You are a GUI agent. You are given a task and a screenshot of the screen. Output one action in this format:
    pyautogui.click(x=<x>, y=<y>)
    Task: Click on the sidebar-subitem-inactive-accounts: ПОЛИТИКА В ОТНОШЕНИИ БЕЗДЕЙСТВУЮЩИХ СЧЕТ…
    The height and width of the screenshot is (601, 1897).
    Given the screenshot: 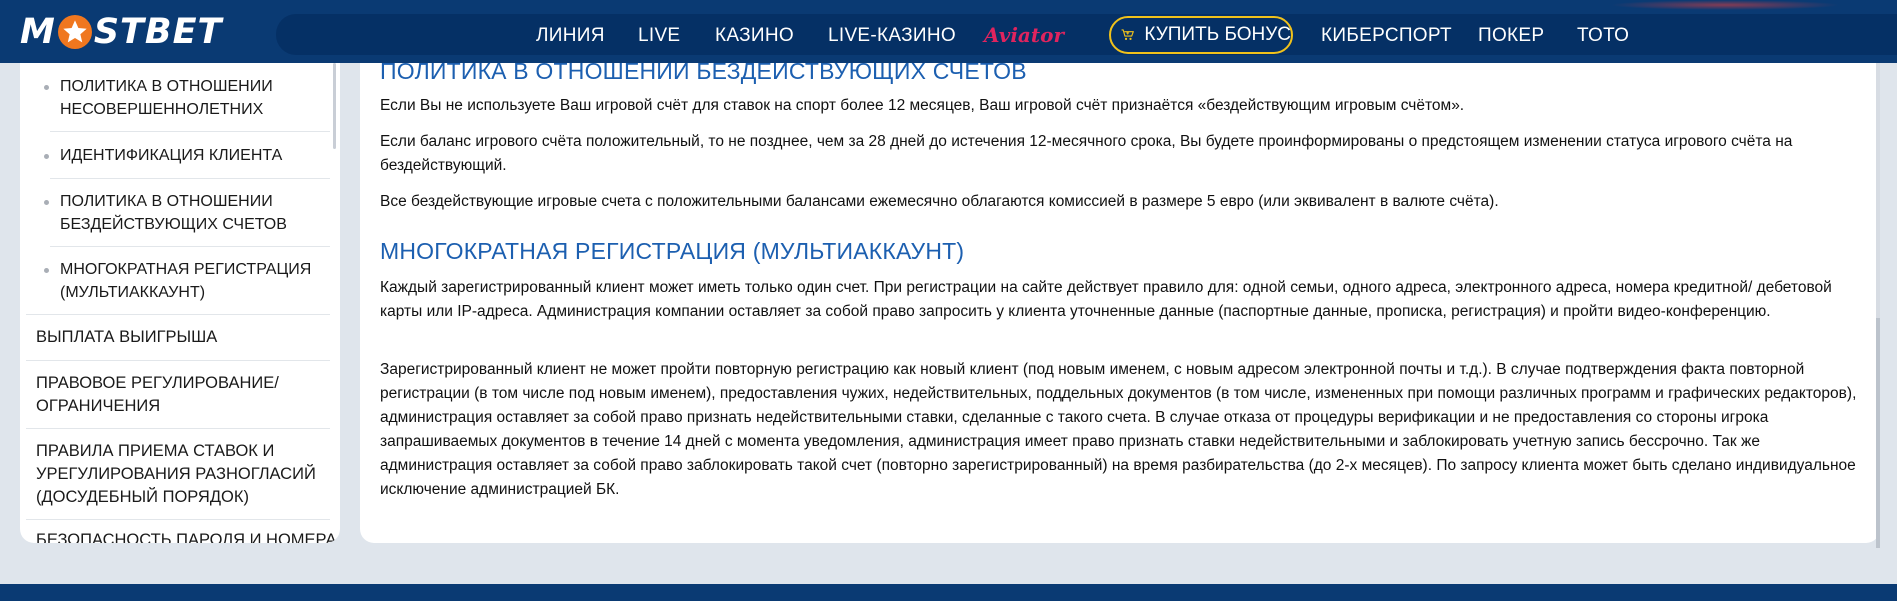 What is the action you would take?
    pyautogui.click(x=178, y=213)
    